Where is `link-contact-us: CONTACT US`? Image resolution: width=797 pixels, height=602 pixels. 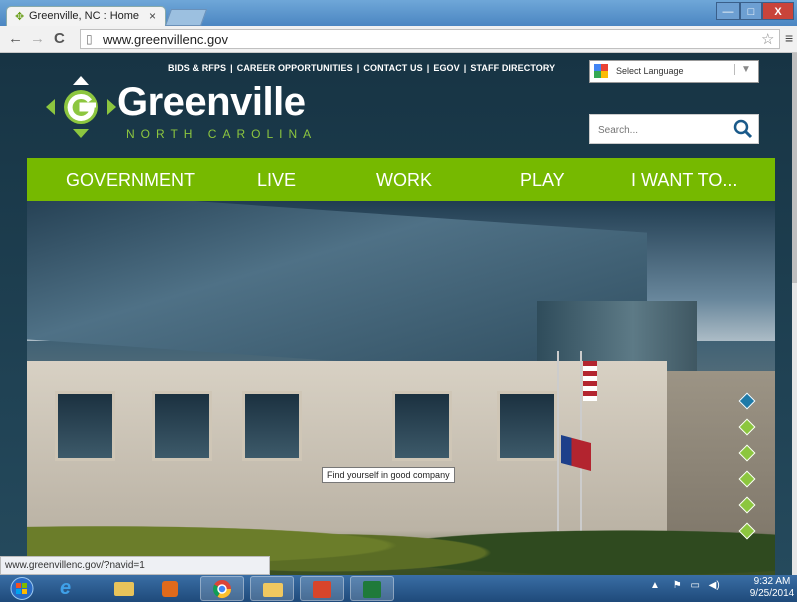 link-contact-us: CONTACT US is located at coordinates (392, 68).